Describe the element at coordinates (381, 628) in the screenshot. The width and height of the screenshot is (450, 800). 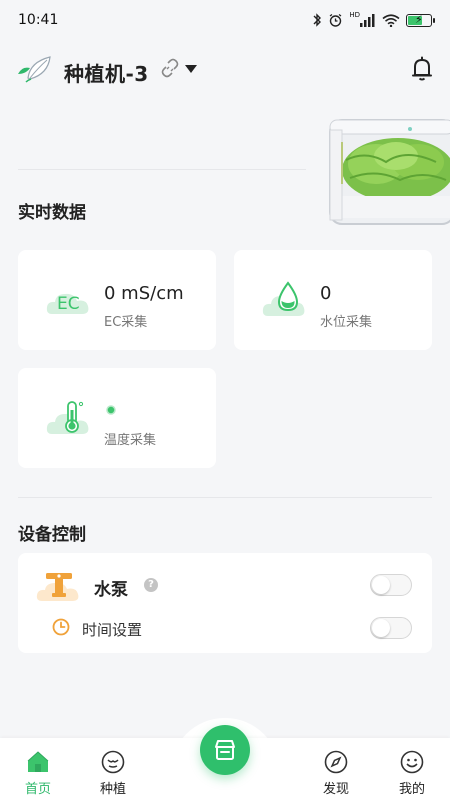
I see `timer-toggle-knob` at that location.